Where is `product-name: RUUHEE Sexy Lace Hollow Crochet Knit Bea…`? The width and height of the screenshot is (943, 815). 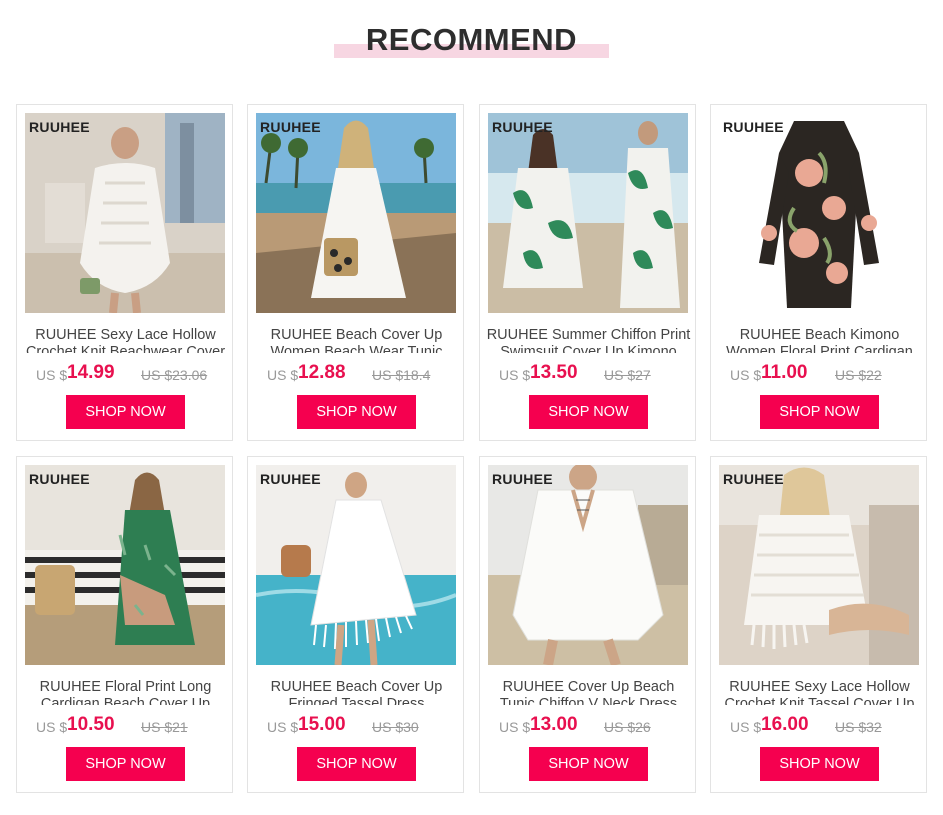
product-name: RUUHEE Sexy Lace Hollow Crochet Knit Bea… is located at coordinates (125, 340).